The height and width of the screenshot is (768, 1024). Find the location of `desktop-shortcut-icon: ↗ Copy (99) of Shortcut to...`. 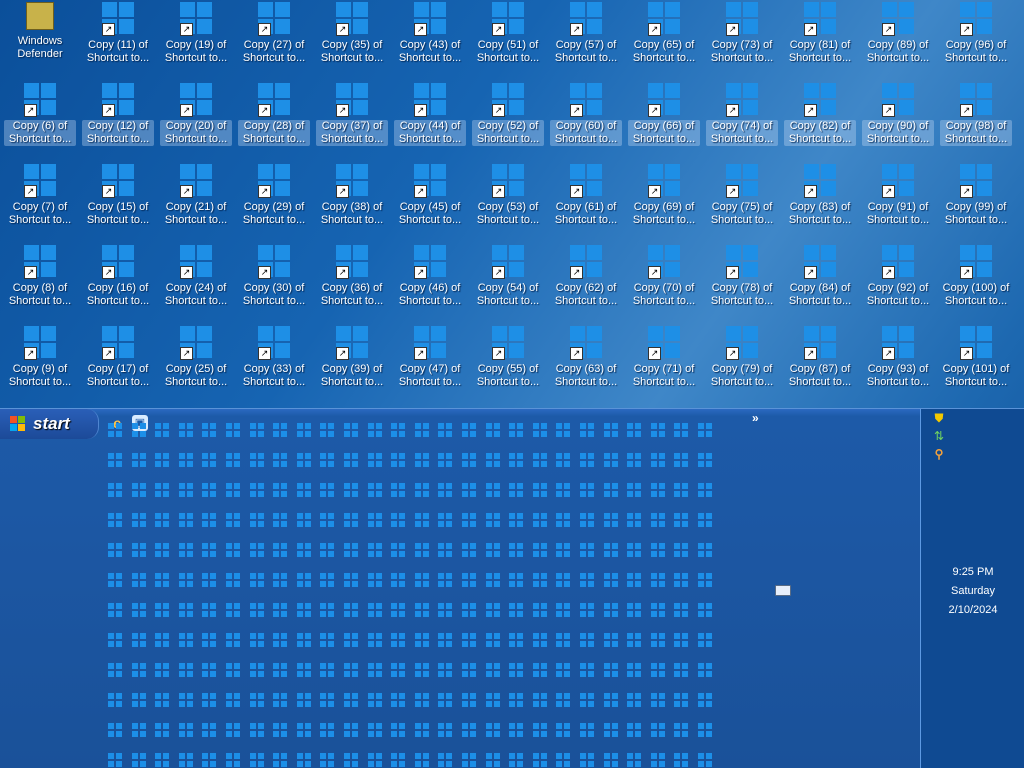

desktop-shortcut-icon: ↗ Copy (99) of Shortcut to... is located at coordinates (976, 201).